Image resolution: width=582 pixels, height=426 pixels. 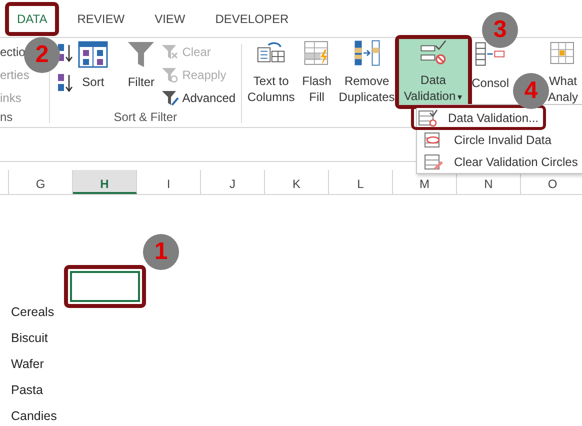 I want to click on menu-item: Circle Invalid Data, so click(x=488, y=139).